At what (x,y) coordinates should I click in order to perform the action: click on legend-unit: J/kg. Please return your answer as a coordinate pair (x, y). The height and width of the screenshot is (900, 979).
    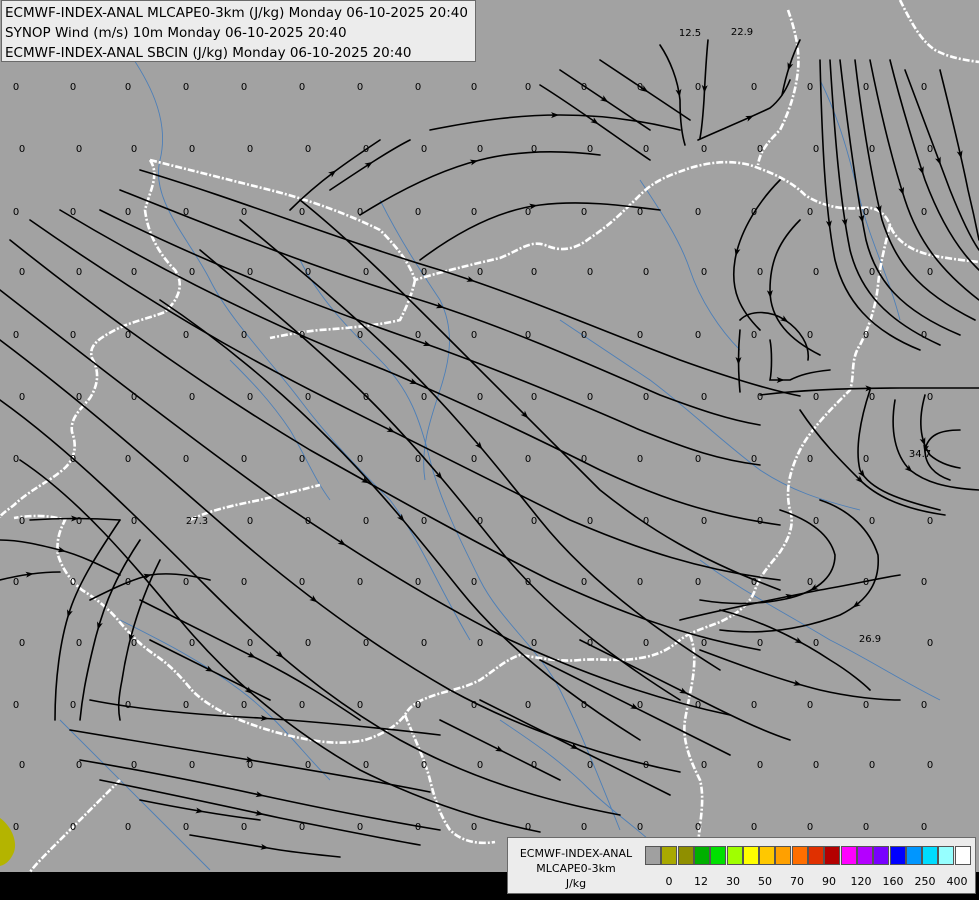
    Looking at the image, I should click on (576, 883).